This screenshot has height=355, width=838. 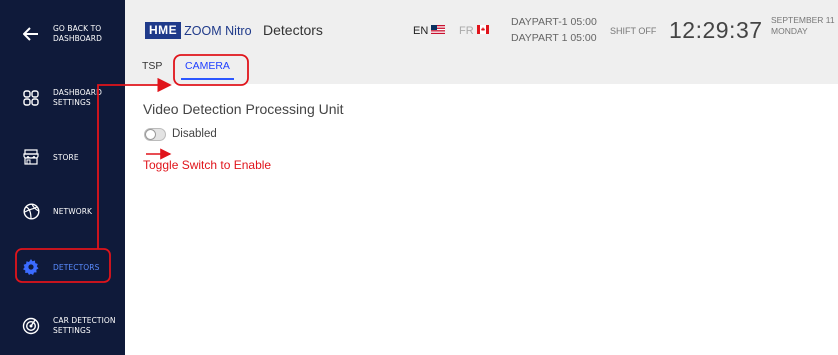 I want to click on date-line-1: SEPTEMBER 11, so click(x=803, y=20).